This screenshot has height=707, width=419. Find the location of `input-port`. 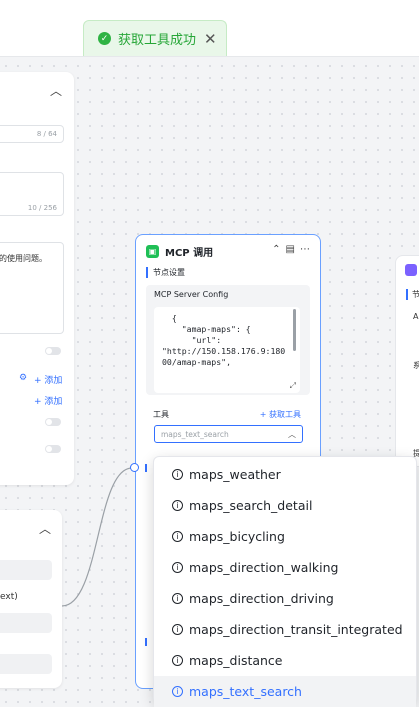

input-port is located at coordinates (134, 467).